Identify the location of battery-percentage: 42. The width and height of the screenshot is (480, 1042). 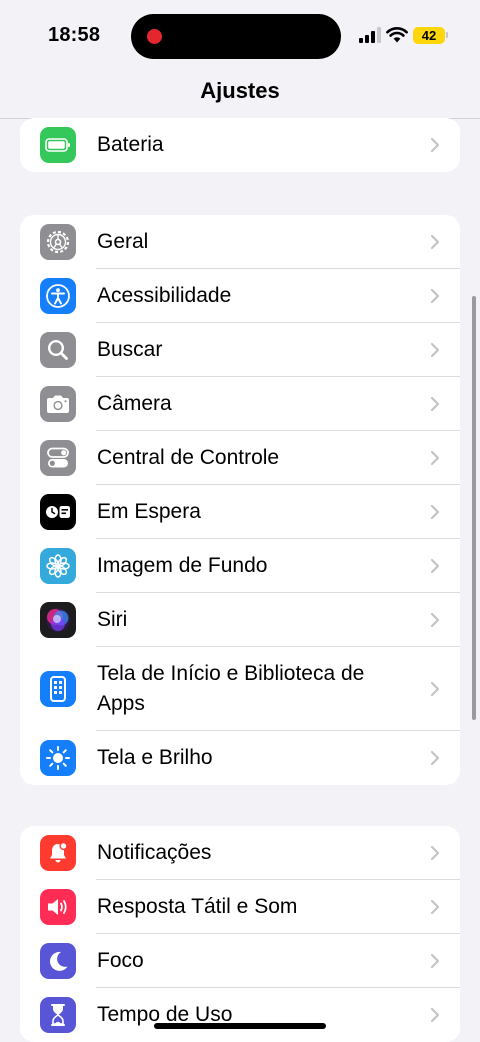
(429, 35).